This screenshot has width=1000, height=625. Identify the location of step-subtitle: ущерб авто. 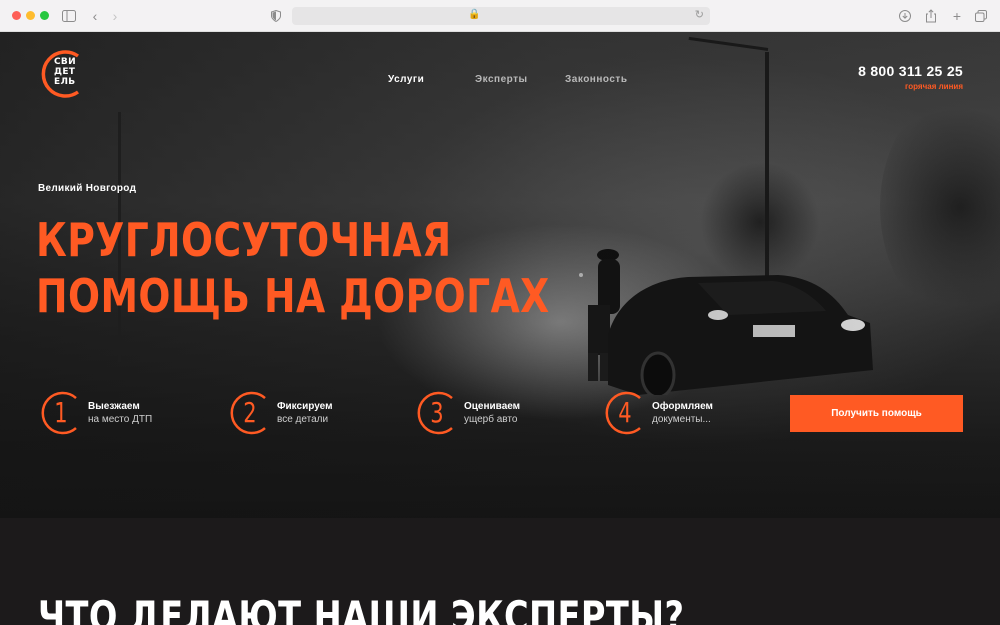
(491, 419).